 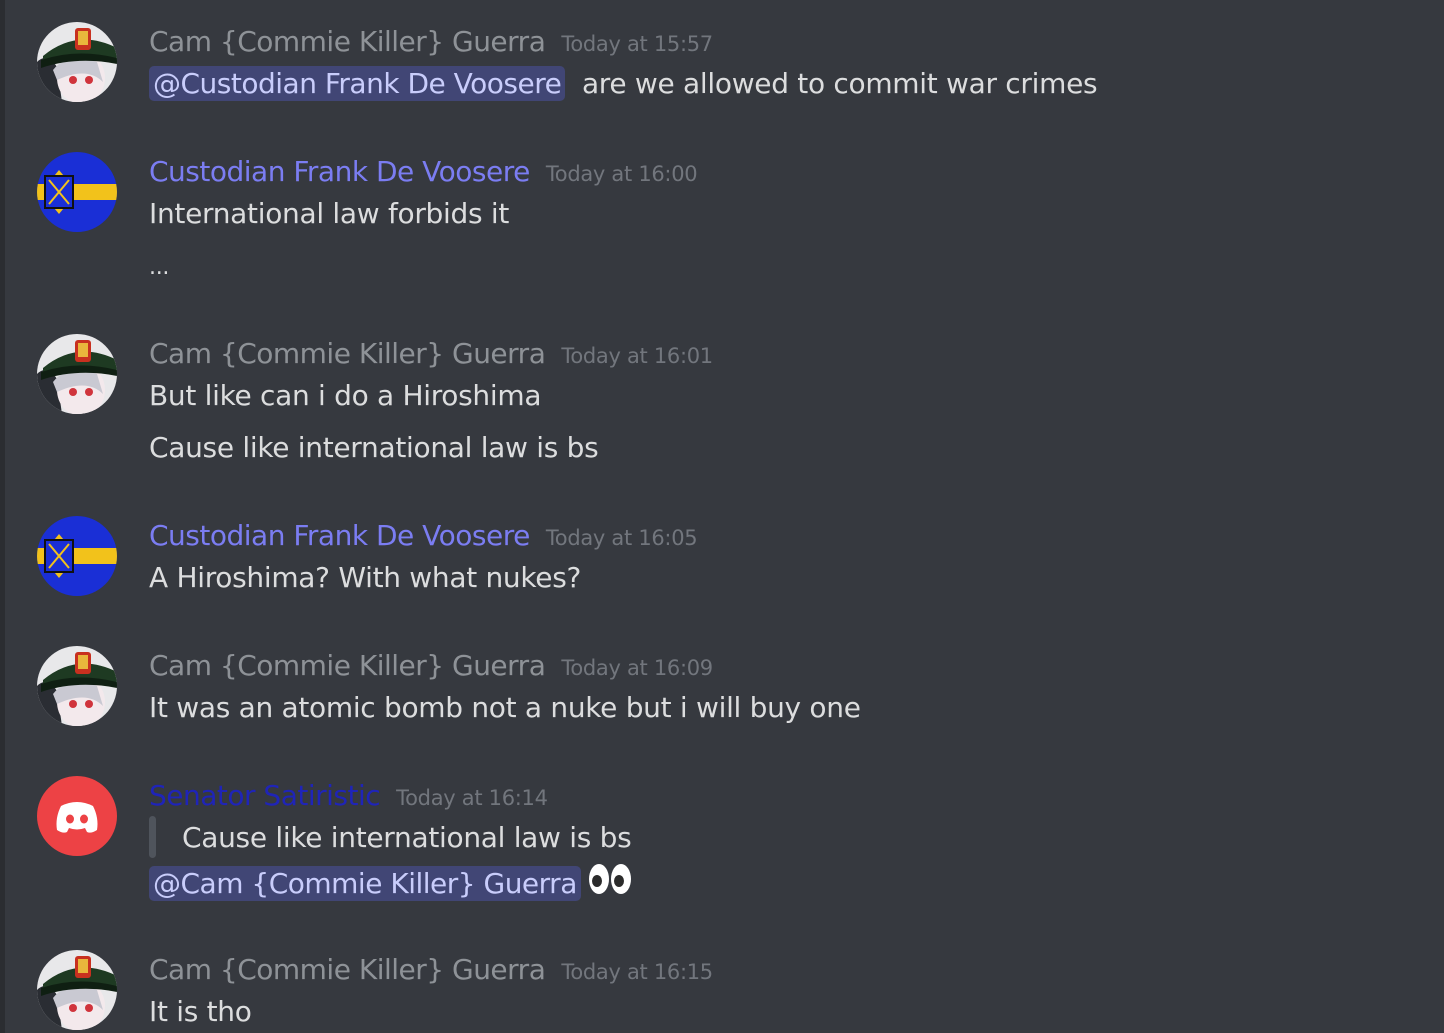 I want to click on user-mention: @Custodian Frank De Voosere, so click(x=357, y=83).